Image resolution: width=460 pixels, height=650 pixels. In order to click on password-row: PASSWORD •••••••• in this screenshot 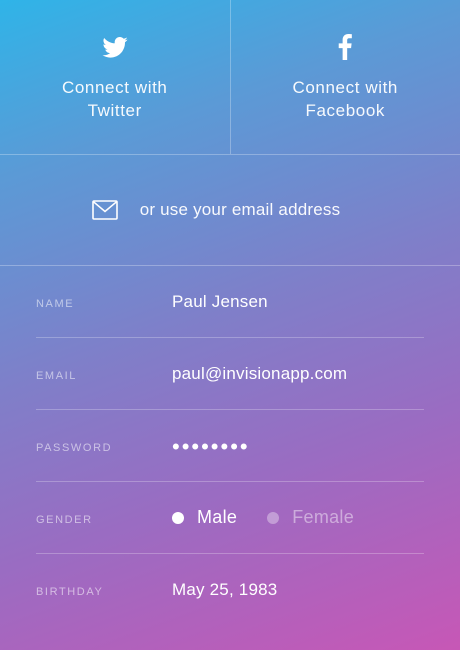, I will do `click(230, 446)`.